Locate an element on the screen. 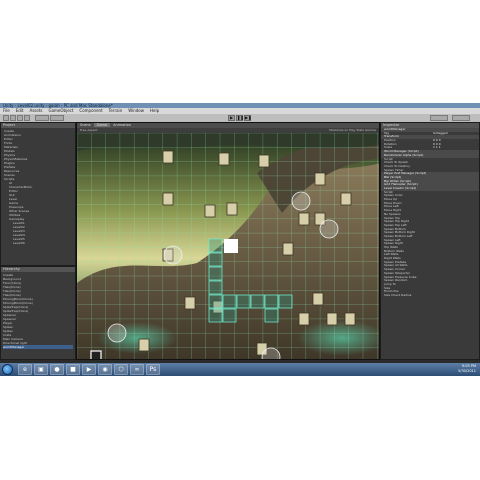 Image resolution: width=480 pixels, height=480 pixels. menu-item: Help is located at coordinates (154, 110).